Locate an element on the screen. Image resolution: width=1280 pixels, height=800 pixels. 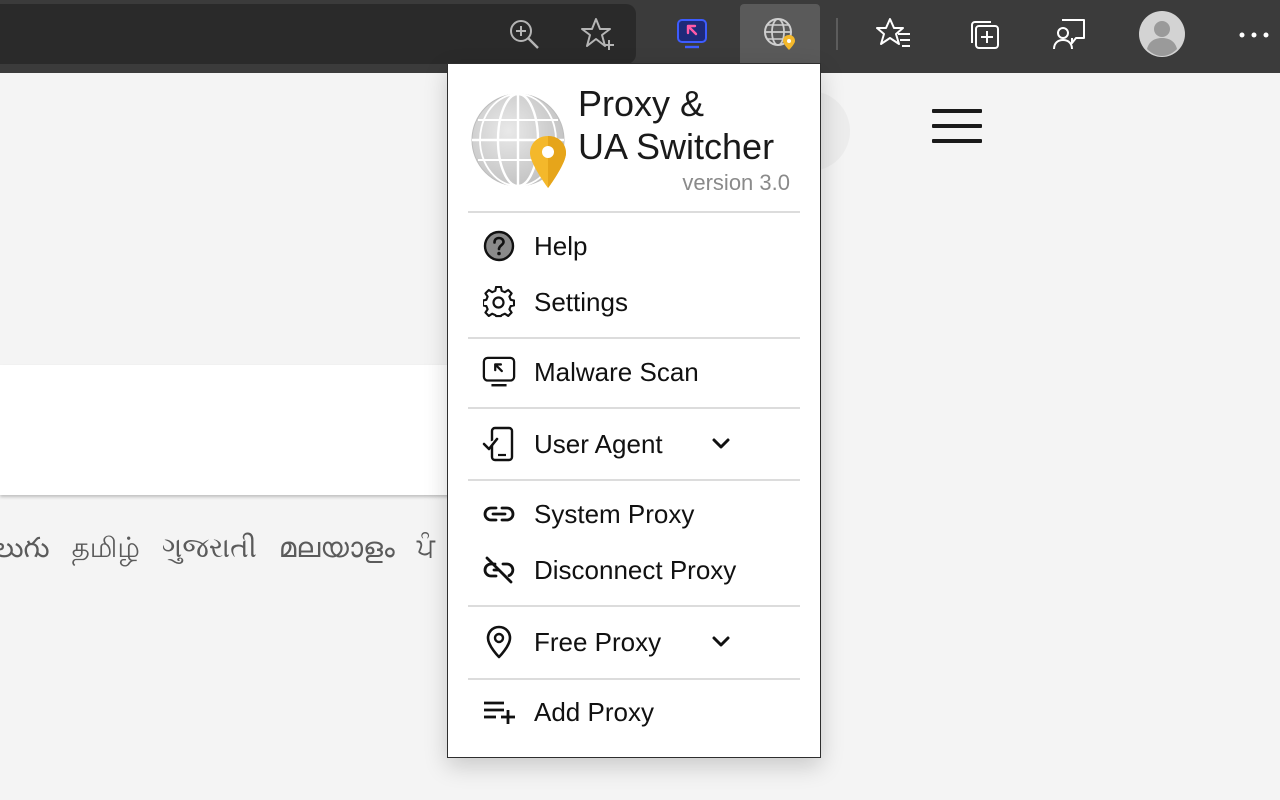
playlist-add-icon is located at coordinates (499, 712).